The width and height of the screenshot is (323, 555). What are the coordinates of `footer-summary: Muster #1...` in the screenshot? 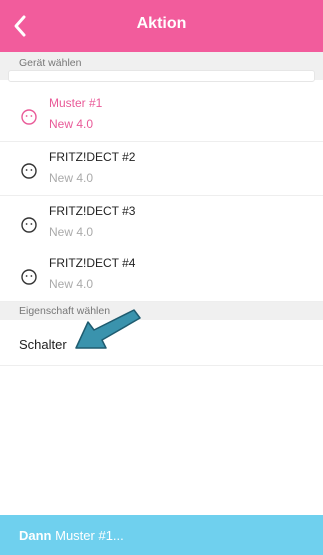 It's located at (89, 535).